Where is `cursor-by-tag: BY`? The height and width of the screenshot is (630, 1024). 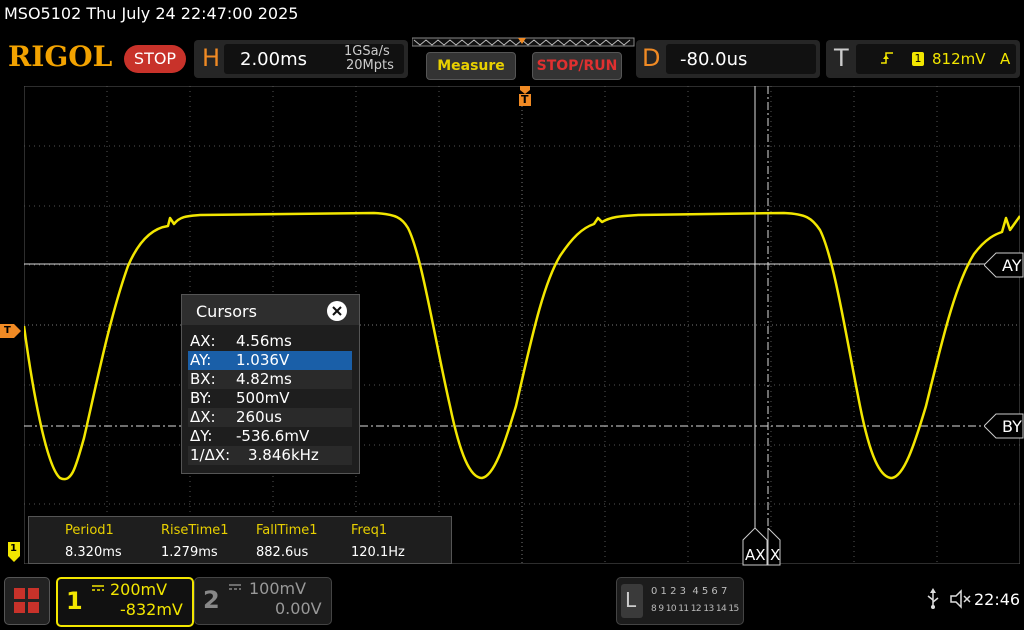 cursor-by-tag: BY is located at coordinates (1012, 426).